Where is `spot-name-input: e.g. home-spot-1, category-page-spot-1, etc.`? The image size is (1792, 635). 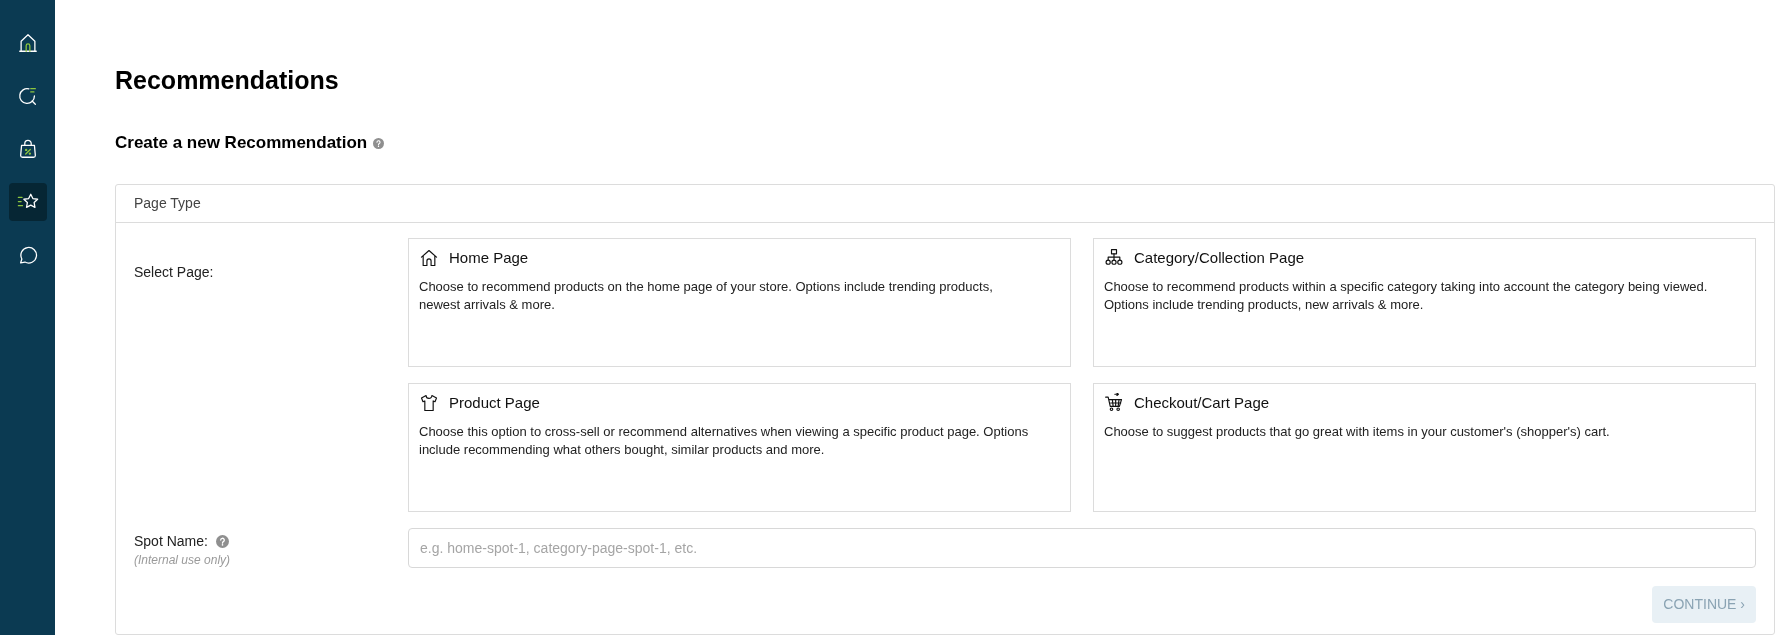 spot-name-input: e.g. home-spot-1, category-page-spot-1, etc. is located at coordinates (1082, 548).